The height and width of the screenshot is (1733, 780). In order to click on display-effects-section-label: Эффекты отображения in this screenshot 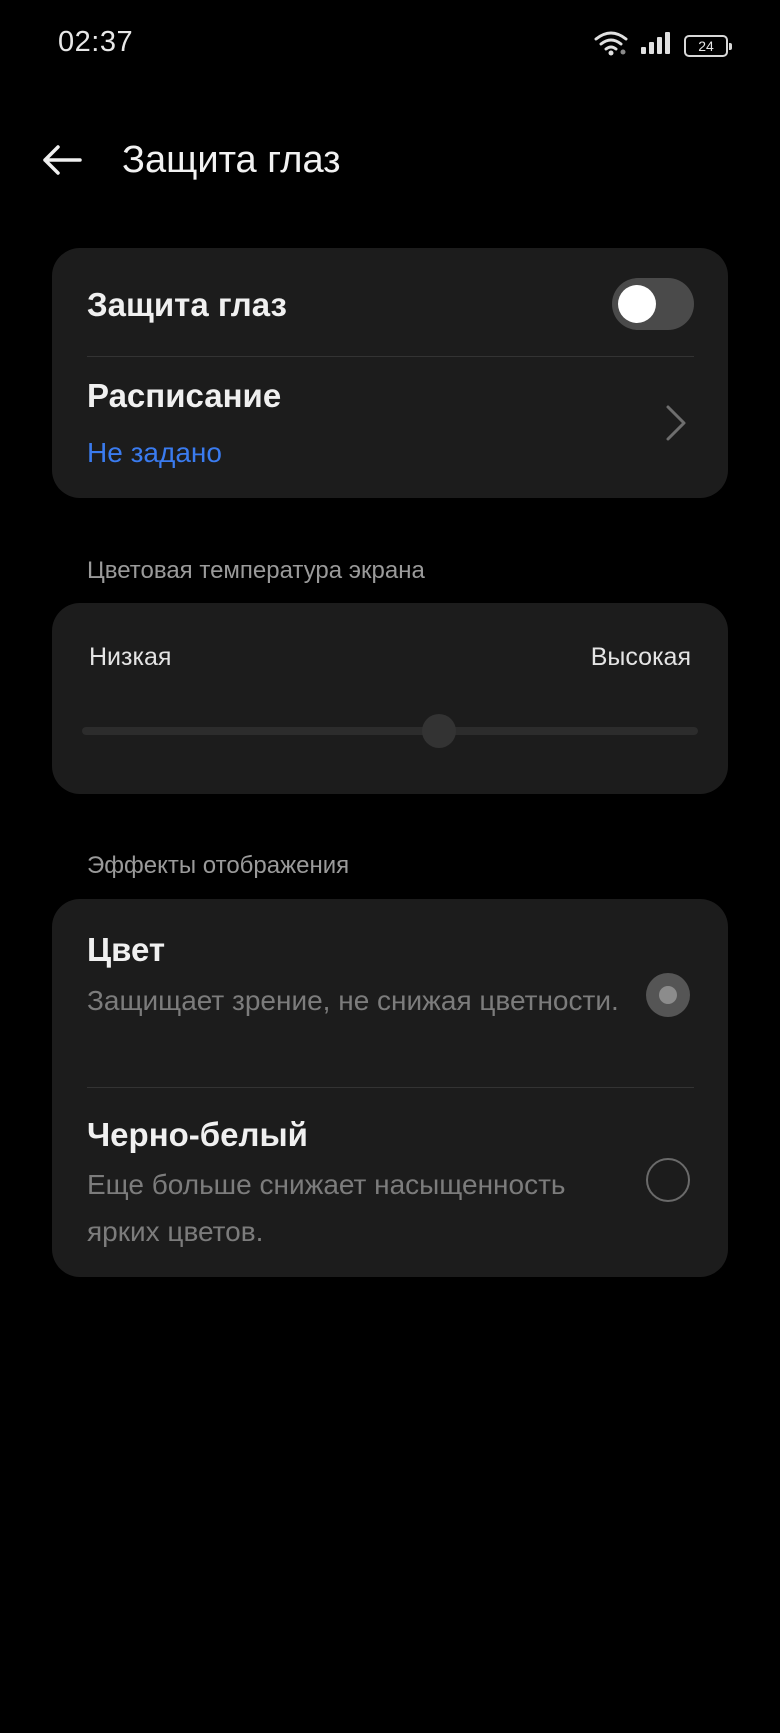, I will do `click(218, 865)`.